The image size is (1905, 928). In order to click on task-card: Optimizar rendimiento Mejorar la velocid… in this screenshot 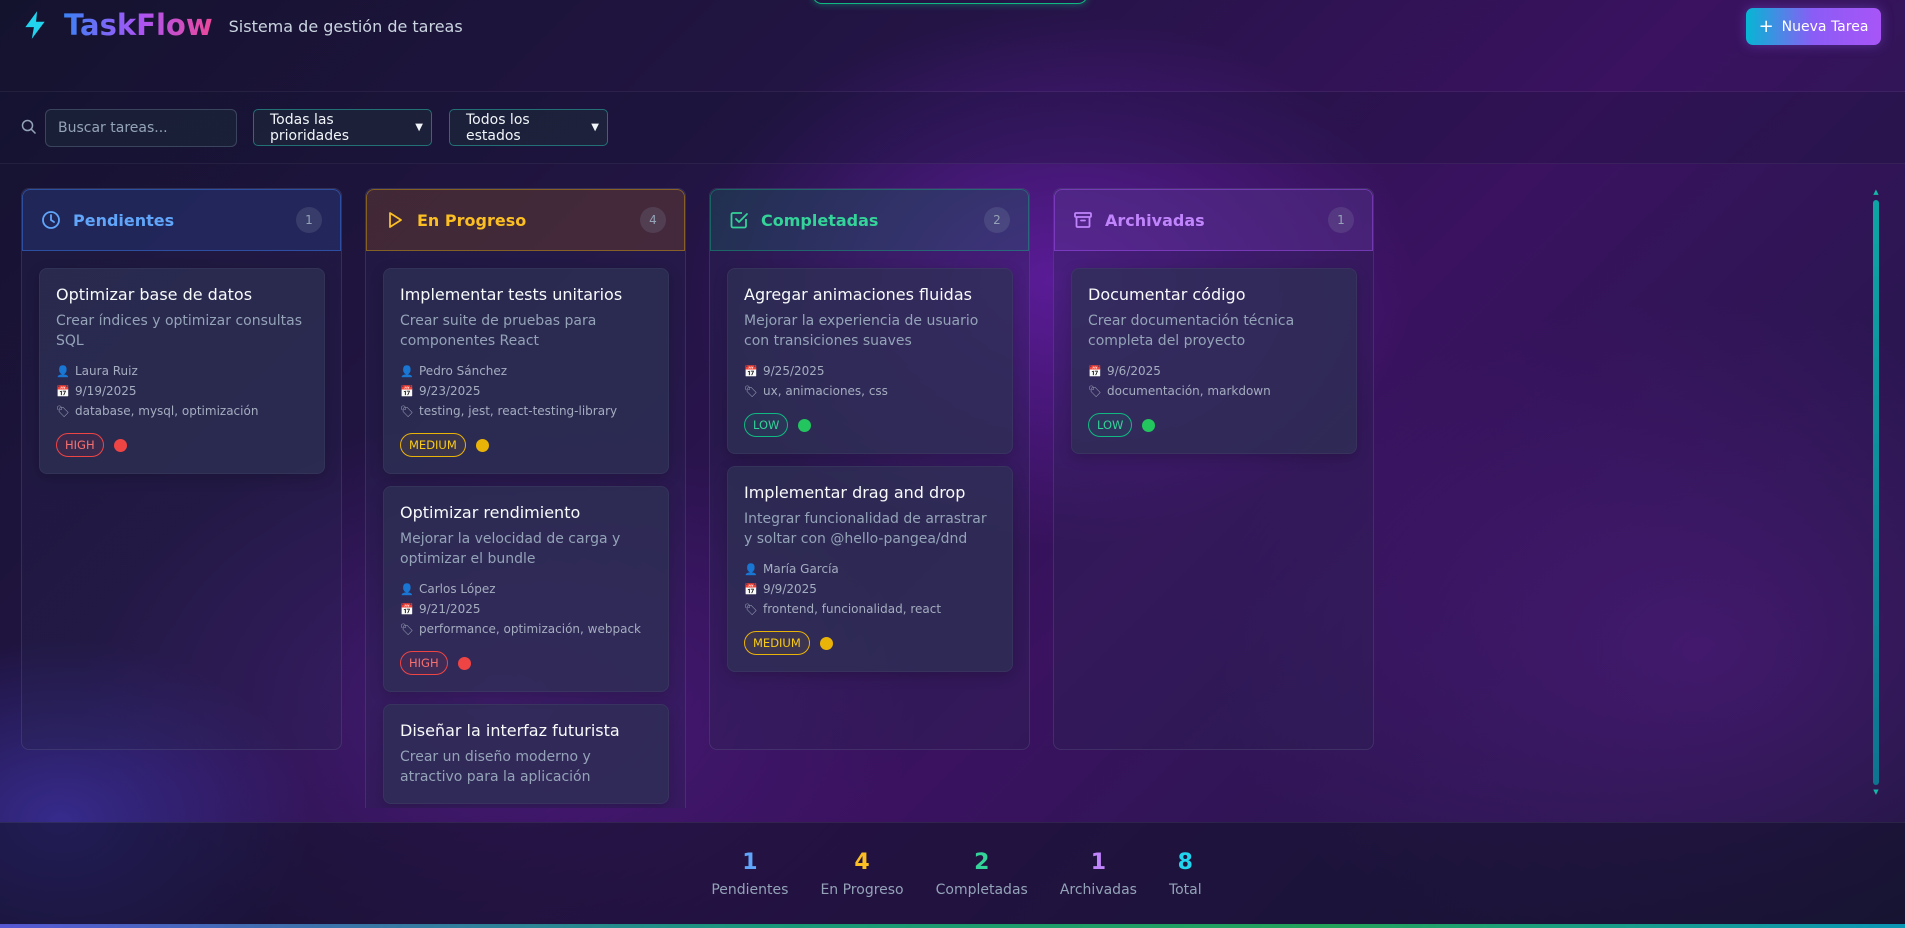, I will do `click(526, 589)`.